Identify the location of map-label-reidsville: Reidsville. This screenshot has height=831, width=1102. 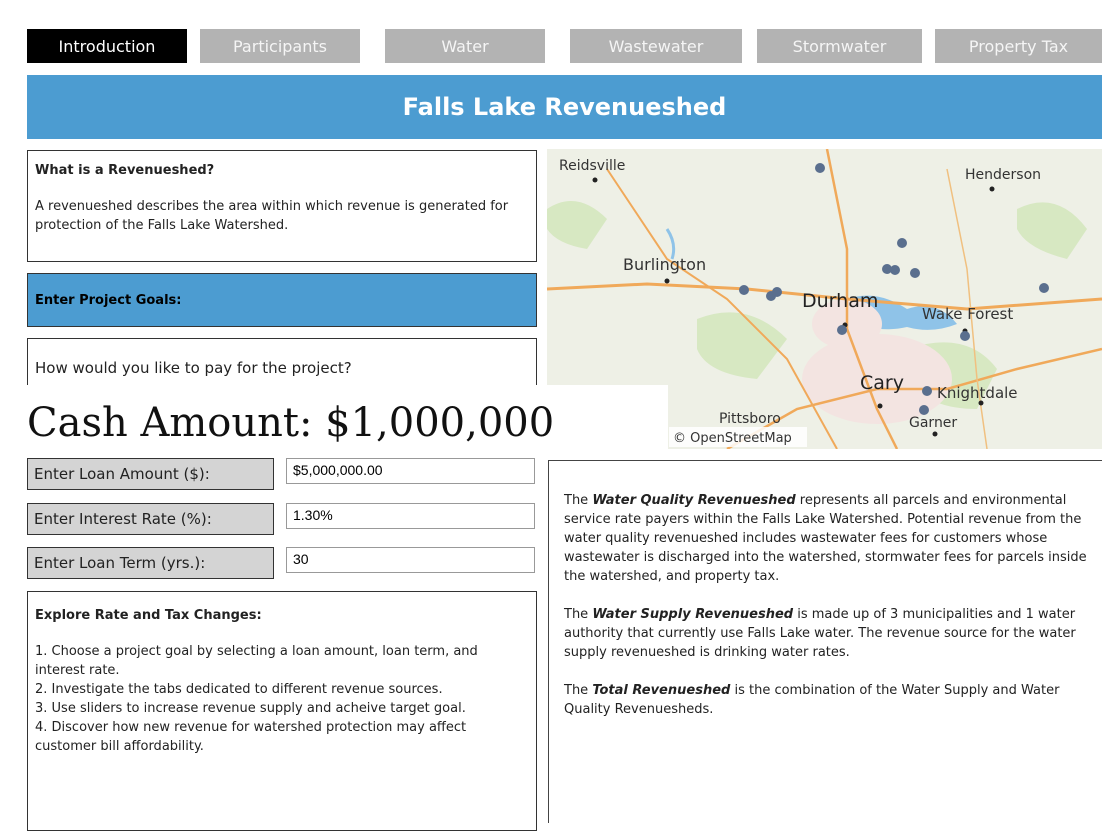
(592, 166).